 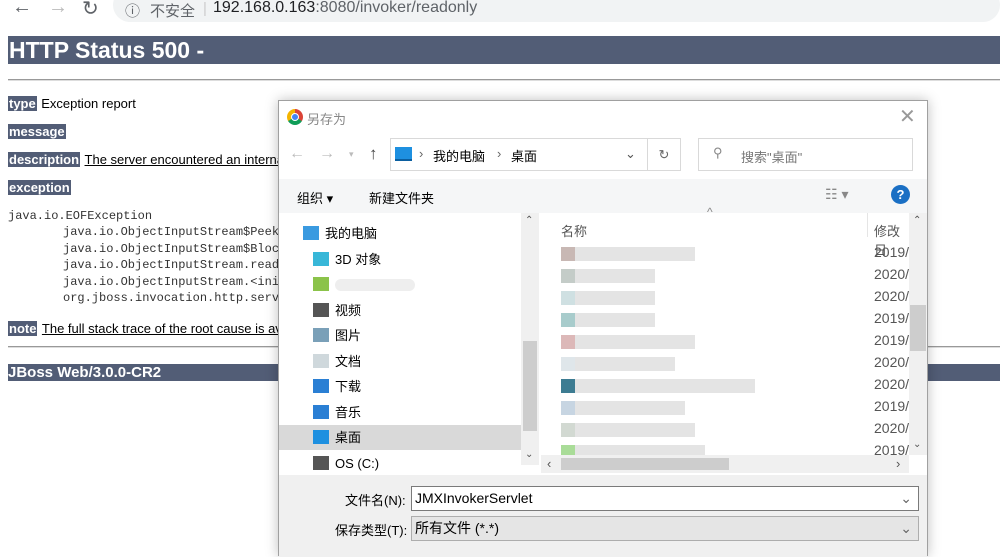 I want to click on nav-item-video: 视频, so click(x=400, y=310).